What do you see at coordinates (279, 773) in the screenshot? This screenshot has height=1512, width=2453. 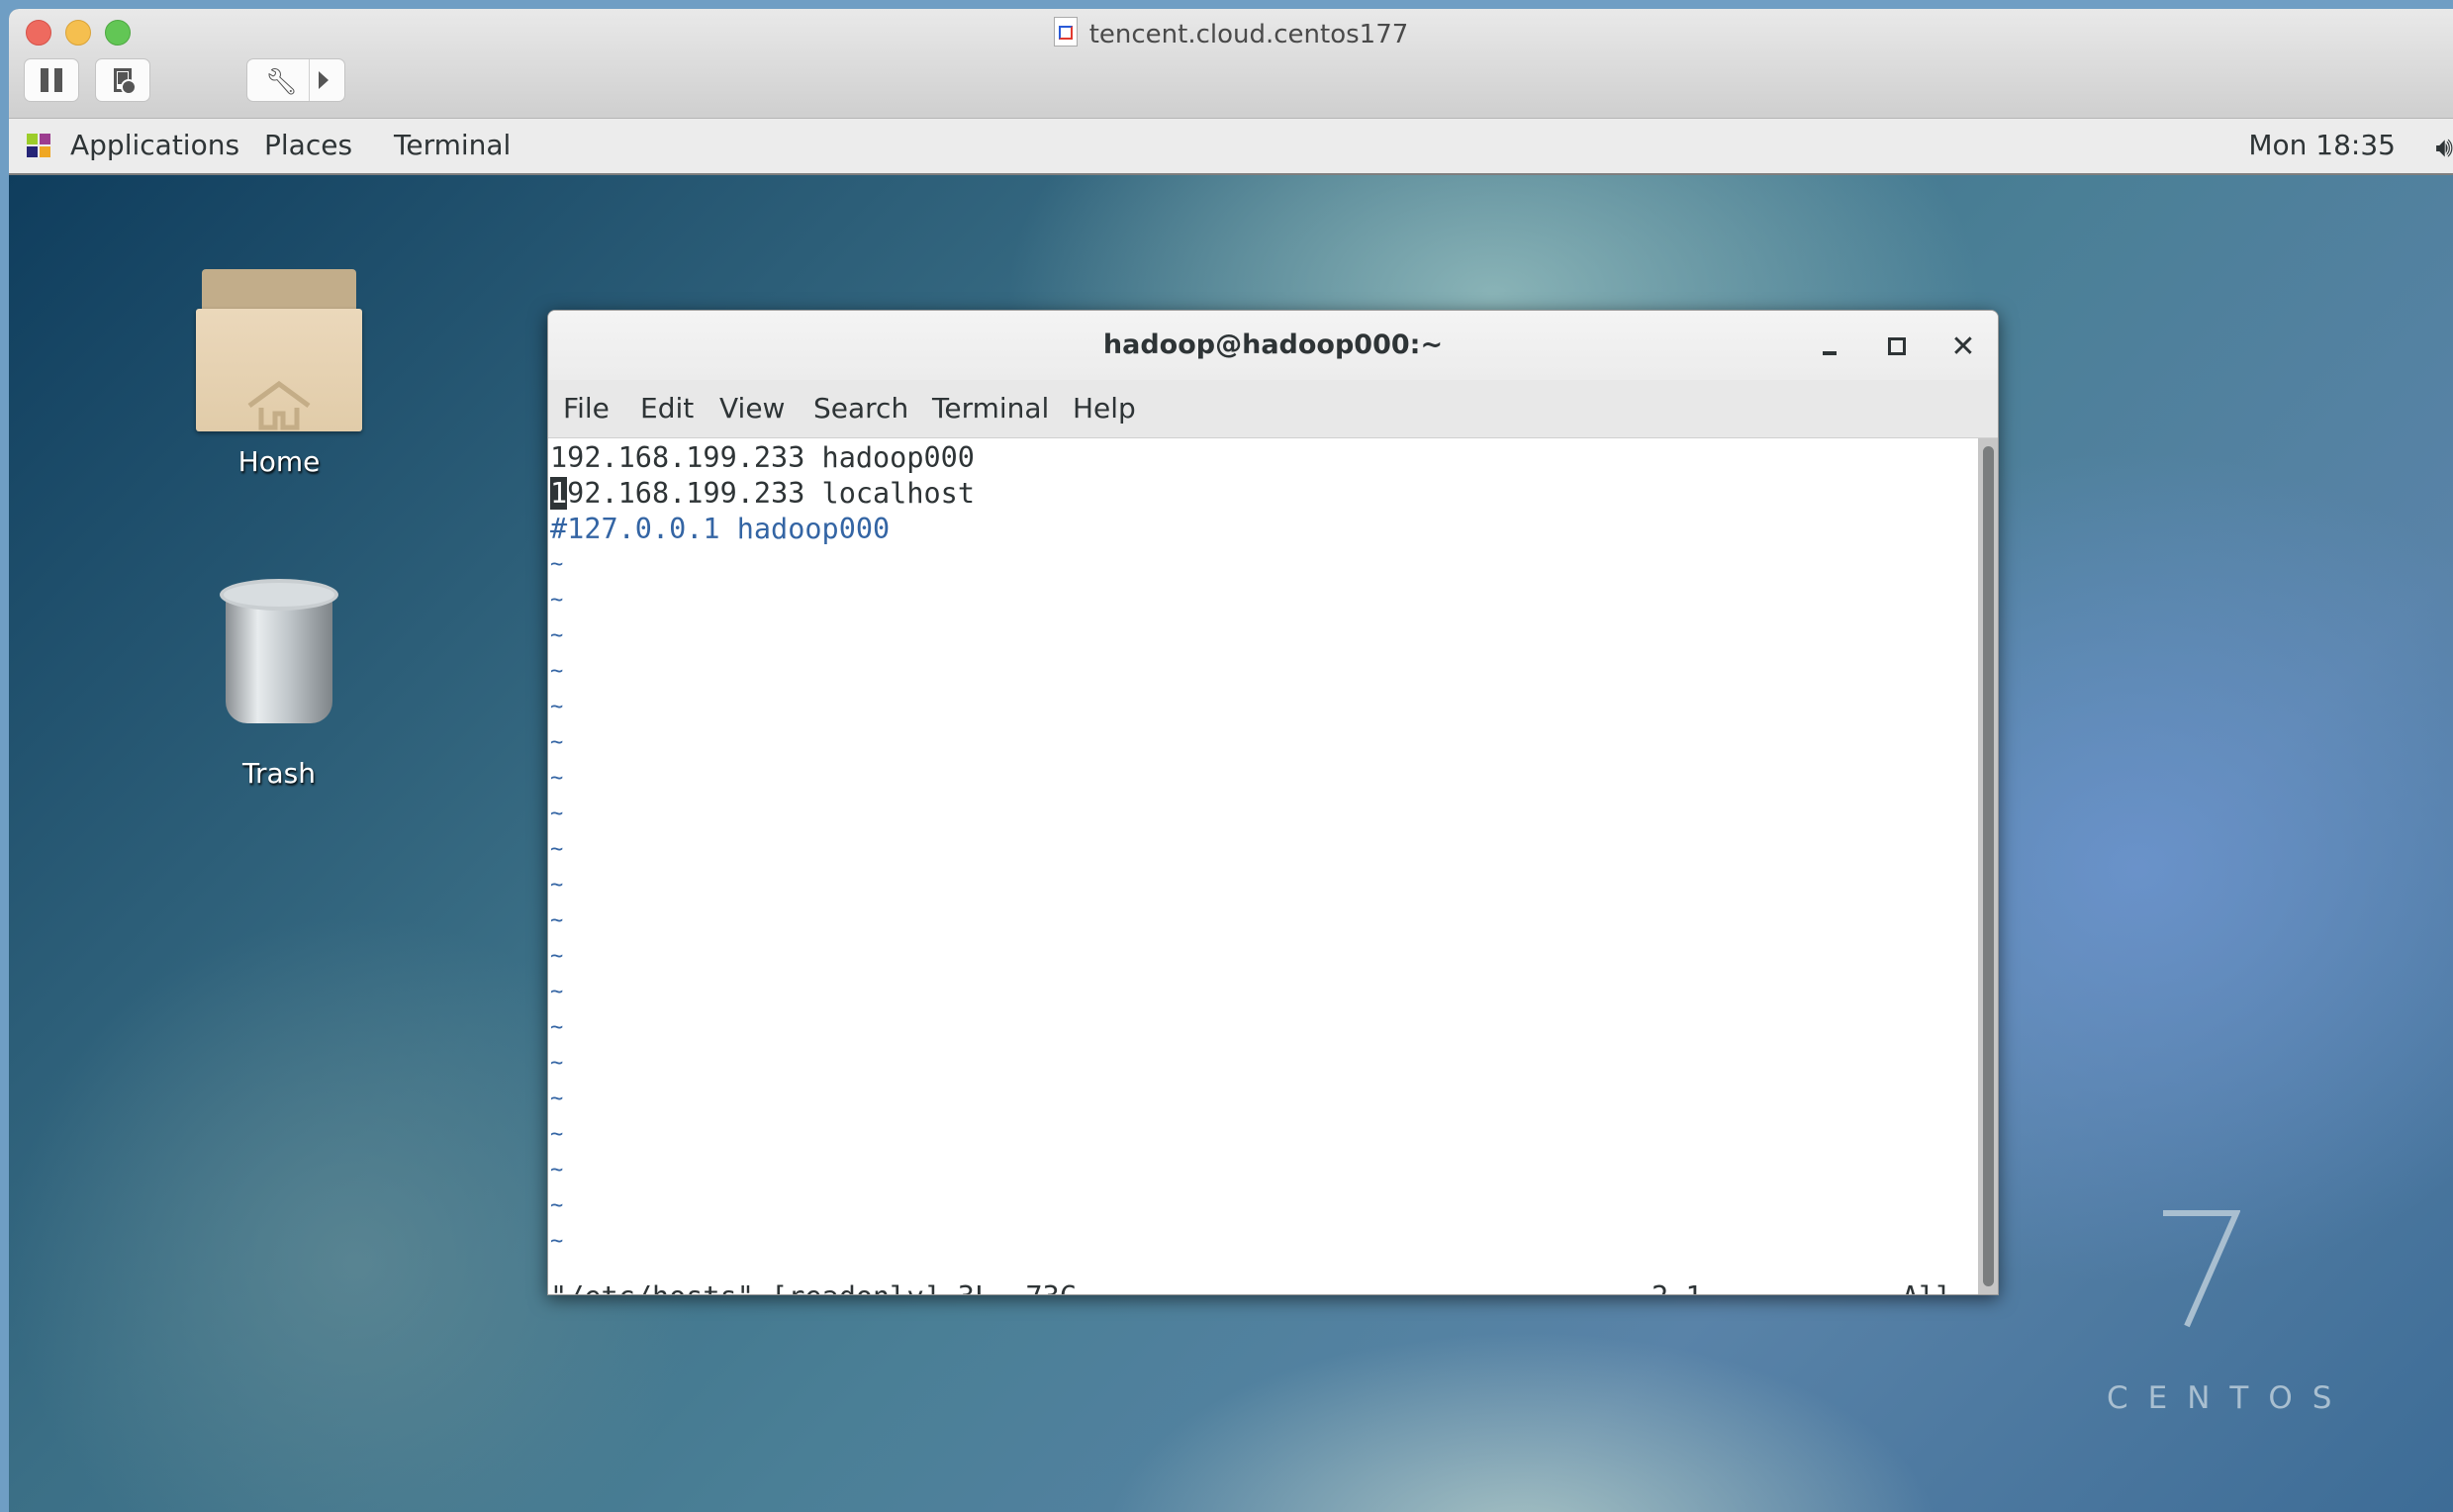 I see `desktop-icon-label: Trash` at bounding box center [279, 773].